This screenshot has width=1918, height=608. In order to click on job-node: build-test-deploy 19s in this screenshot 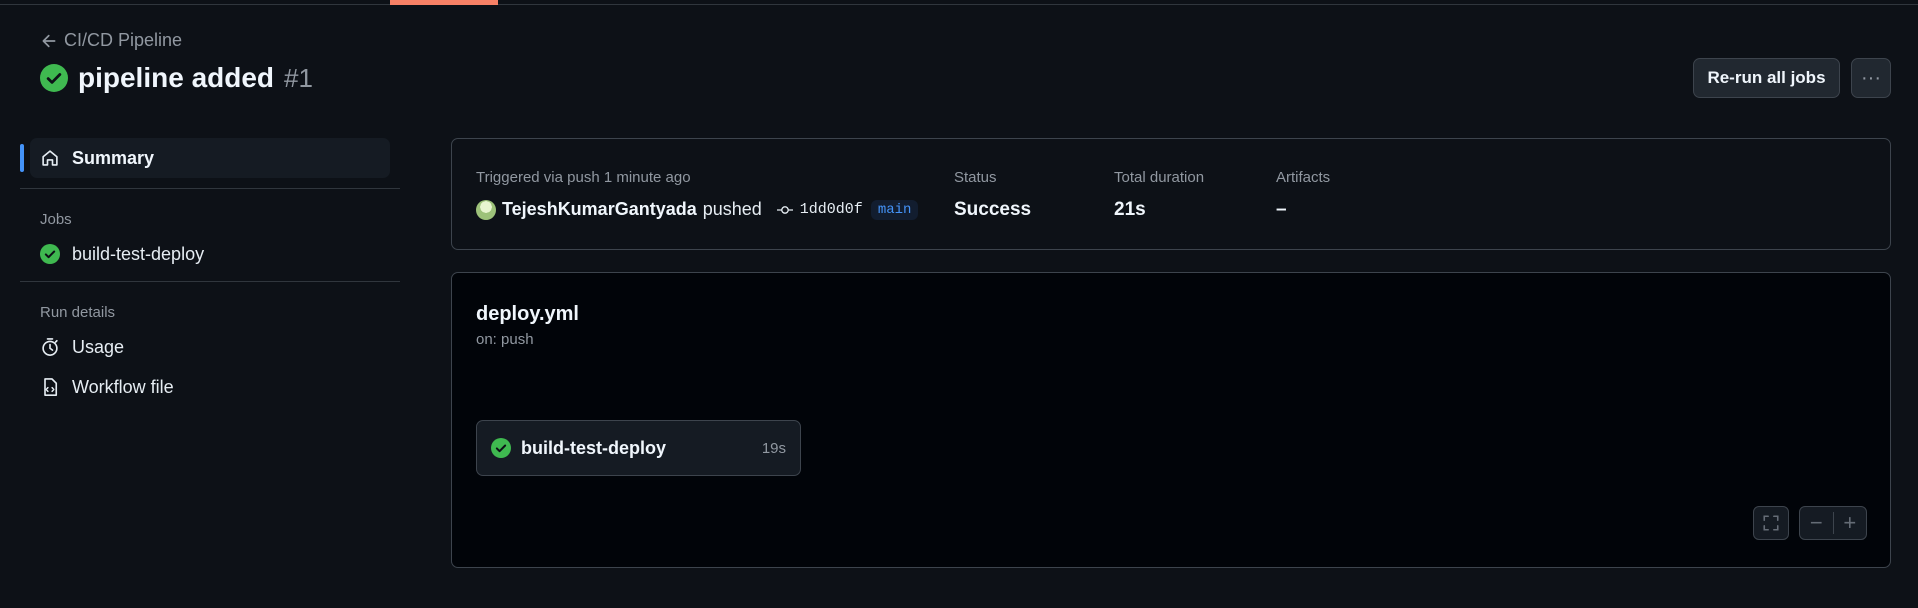, I will do `click(638, 448)`.